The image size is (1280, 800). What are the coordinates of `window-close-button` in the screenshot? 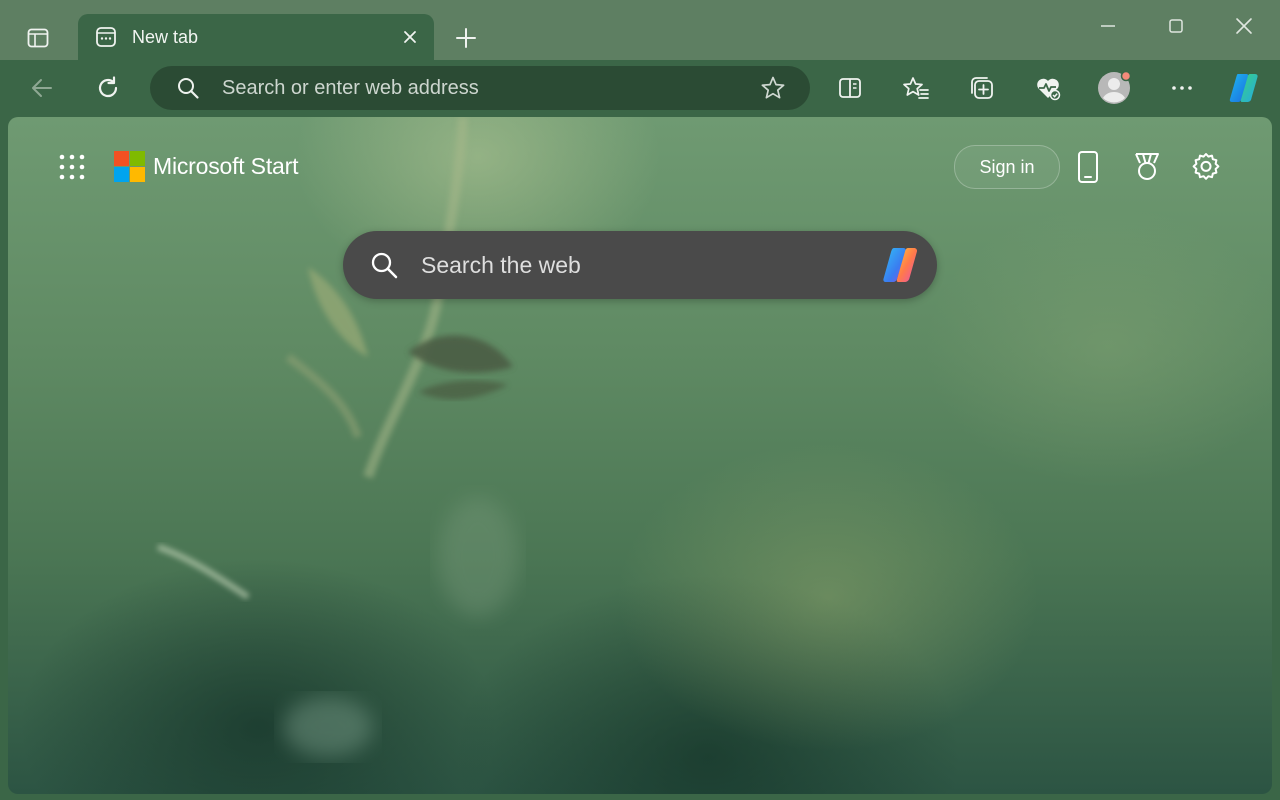 It's located at (1244, 26).